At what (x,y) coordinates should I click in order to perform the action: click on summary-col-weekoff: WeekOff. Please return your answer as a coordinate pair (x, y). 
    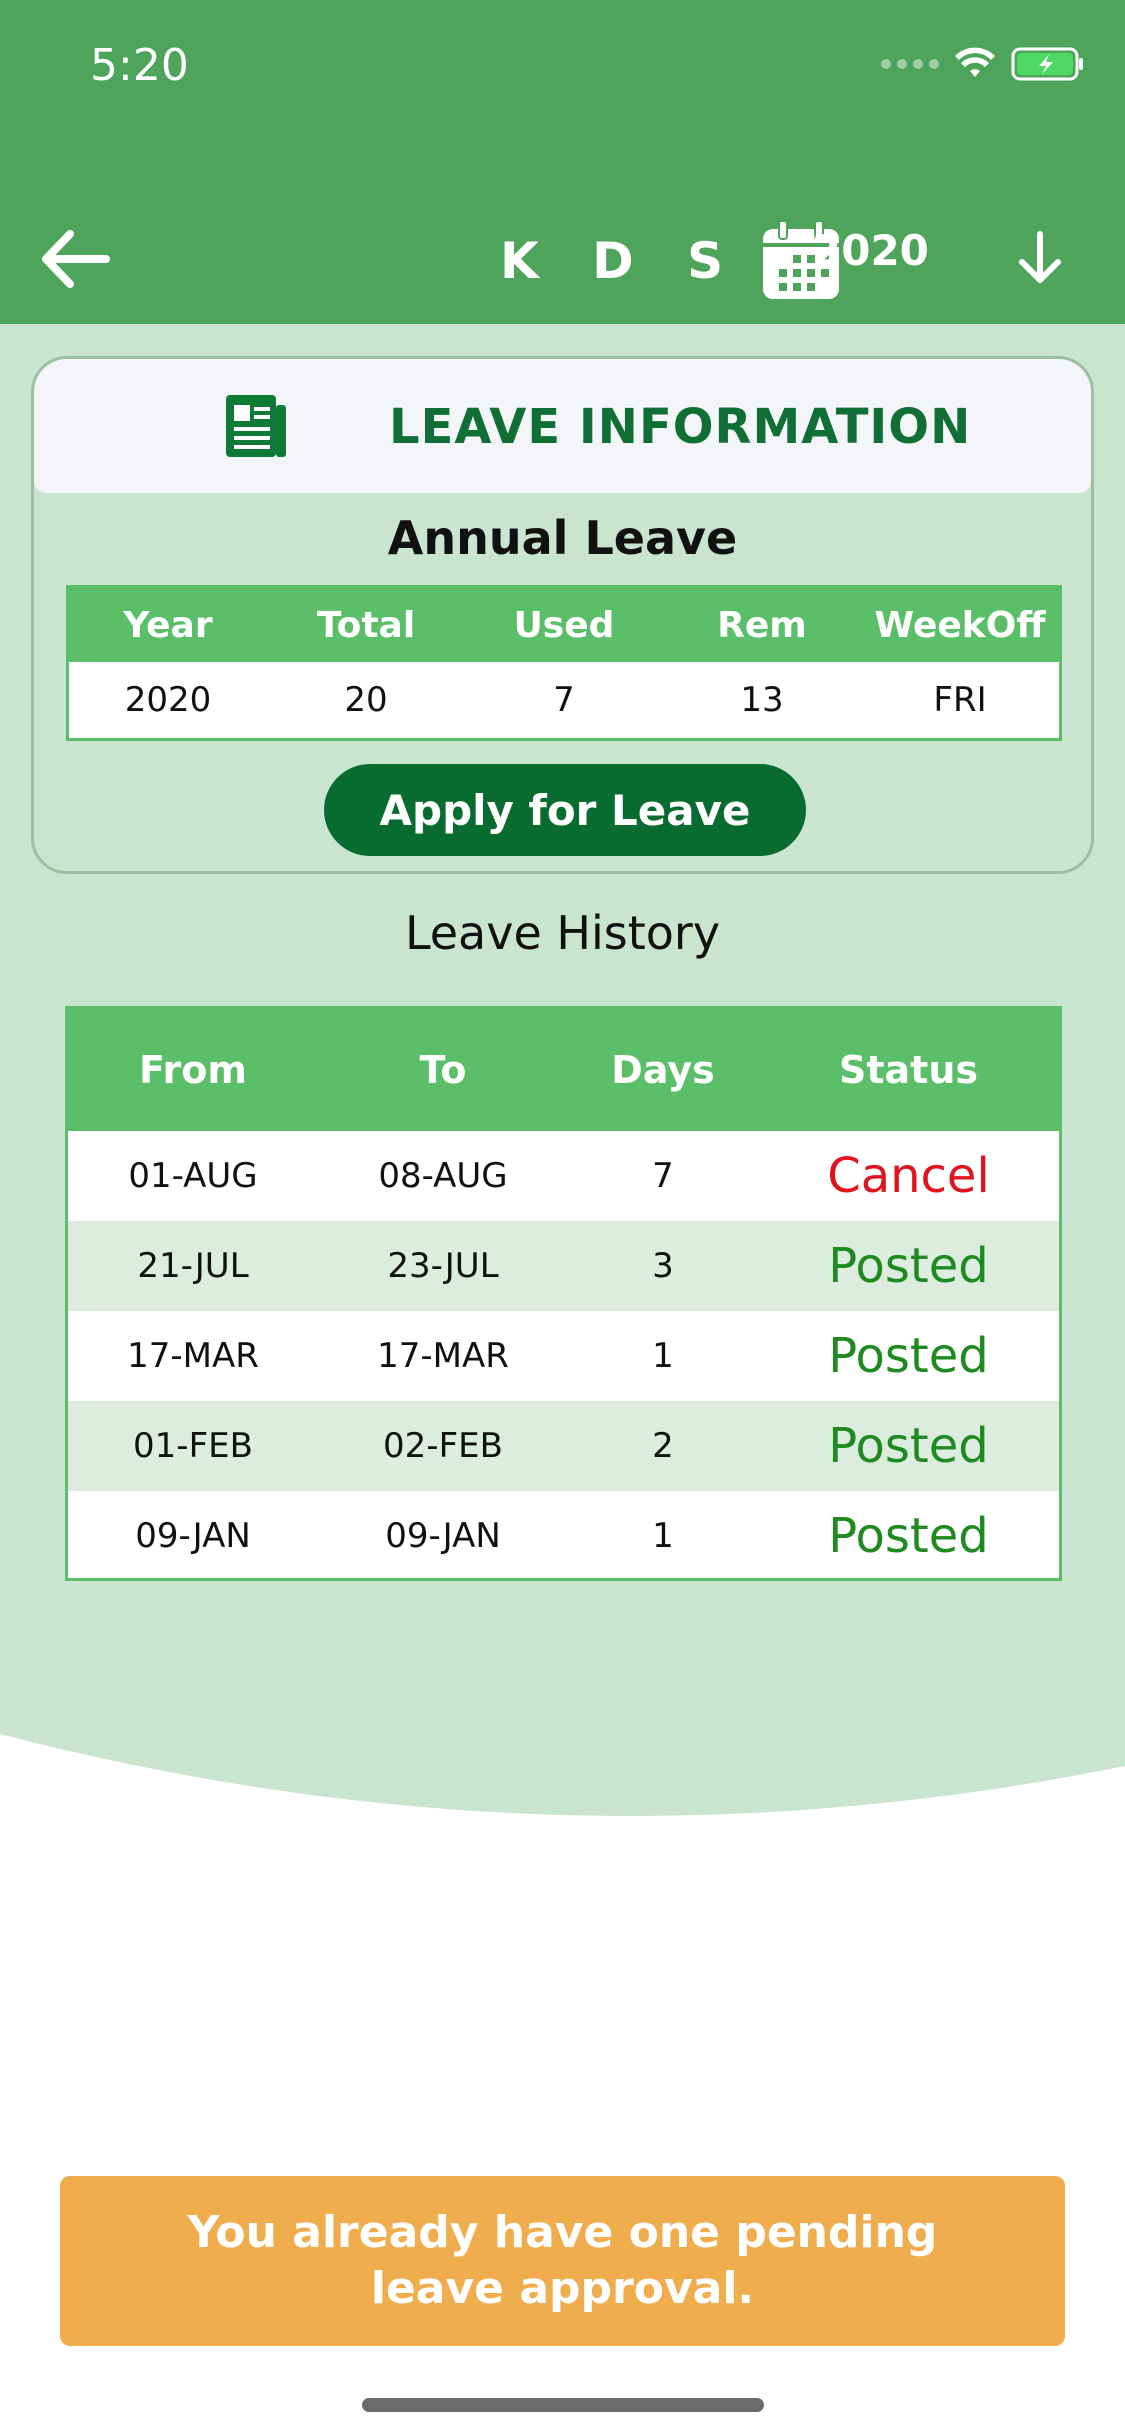
    Looking at the image, I should click on (960, 625).